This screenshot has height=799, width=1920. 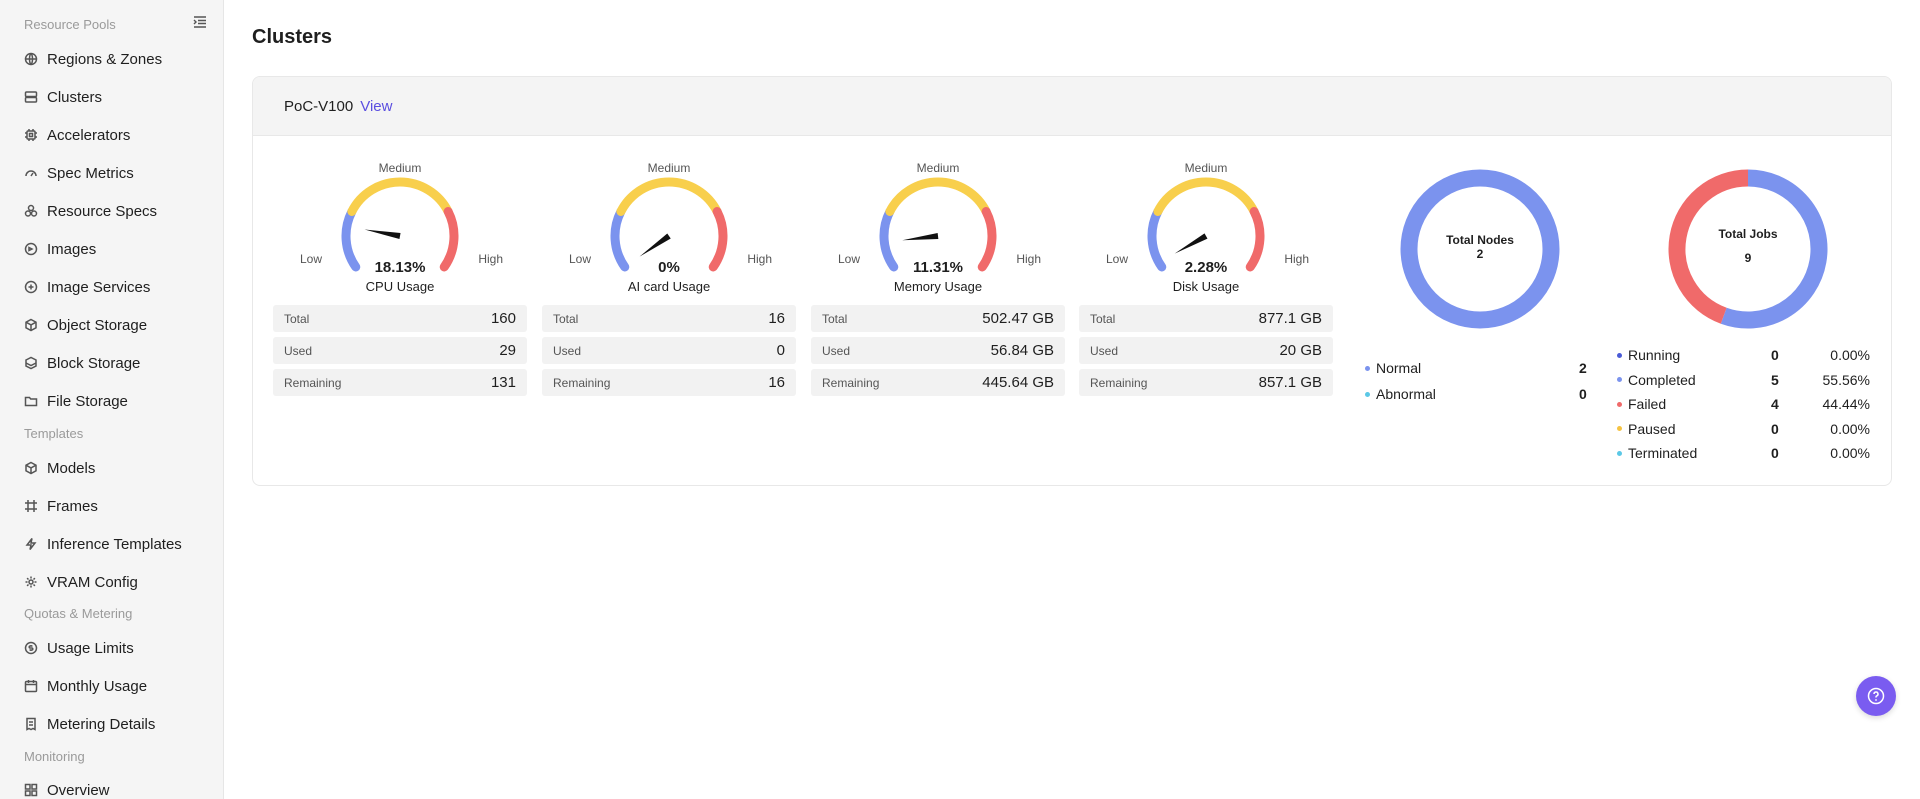 What do you see at coordinates (376, 106) in the screenshot?
I see `view-cluster-link: View` at bounding box center [376, 106].